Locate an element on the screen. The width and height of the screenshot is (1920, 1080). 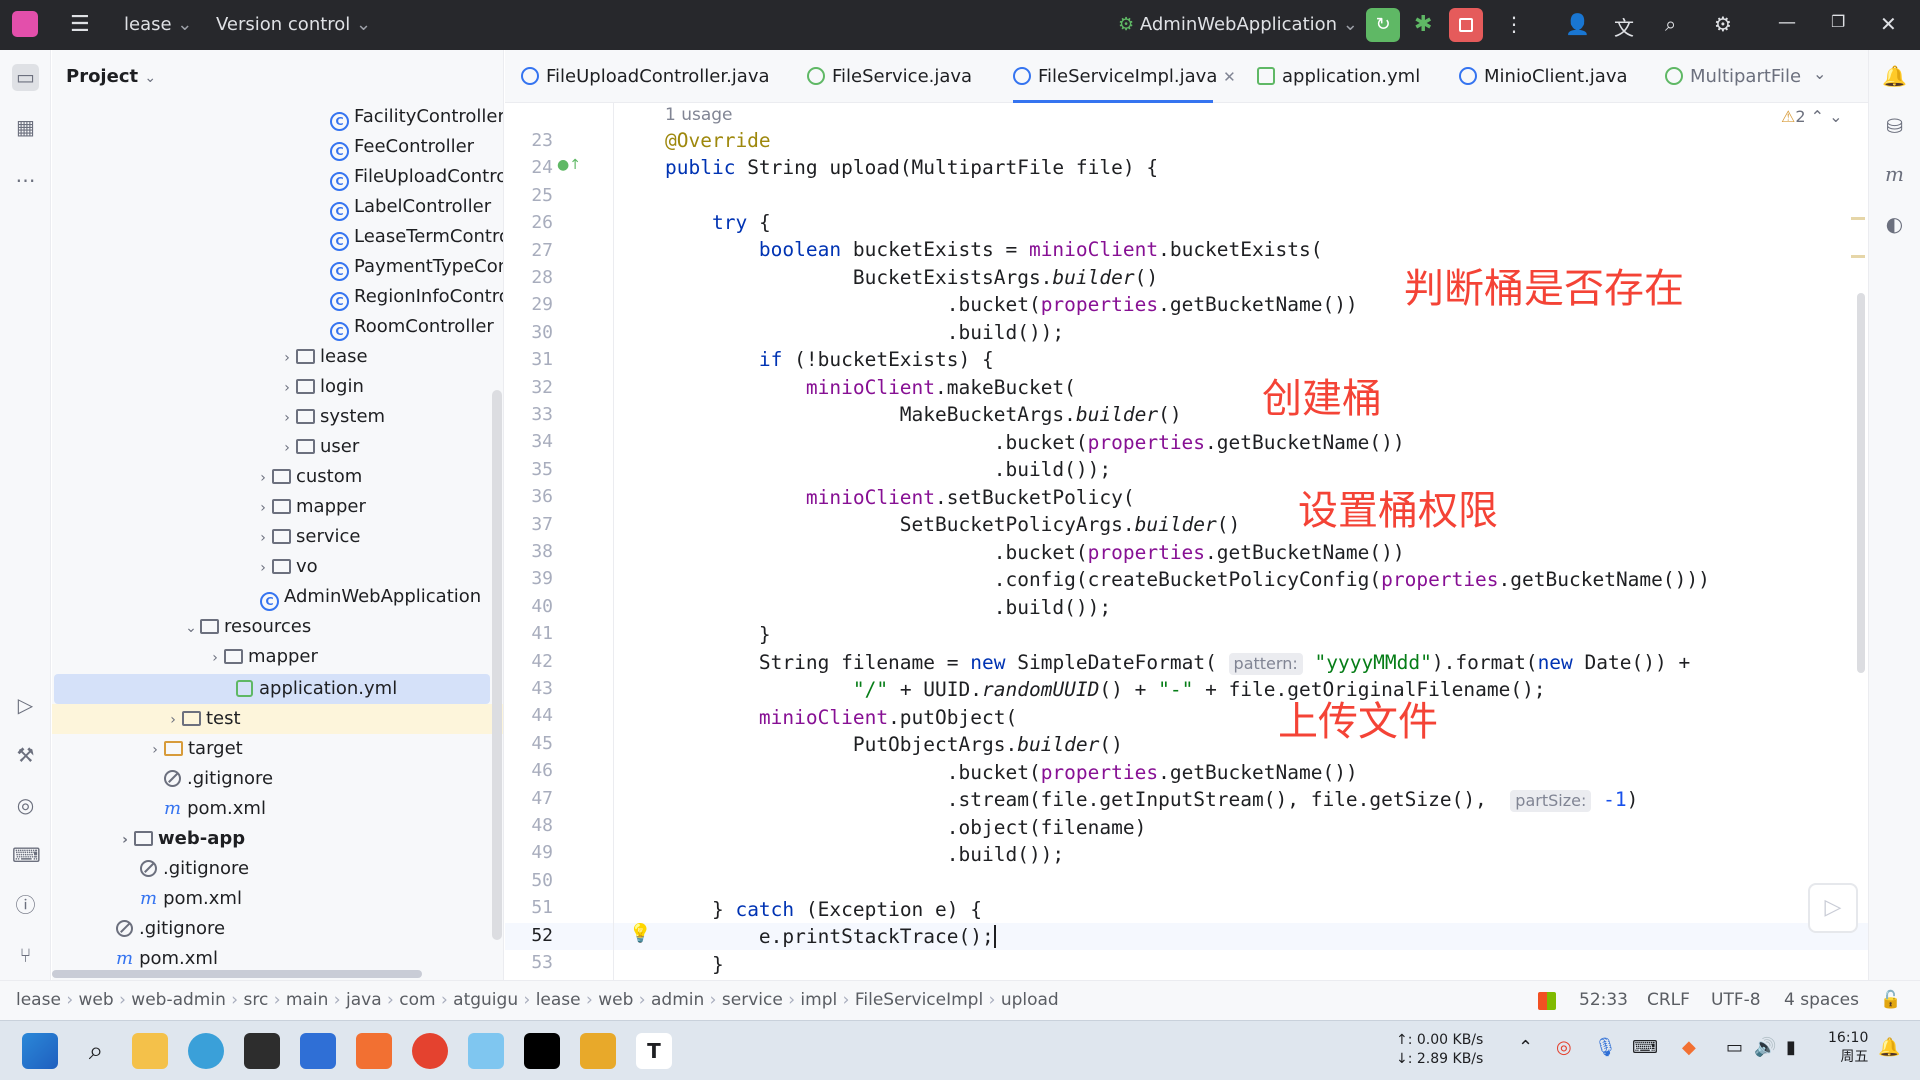
maven-tool-icon: m is located at coordinates (1894, 175).